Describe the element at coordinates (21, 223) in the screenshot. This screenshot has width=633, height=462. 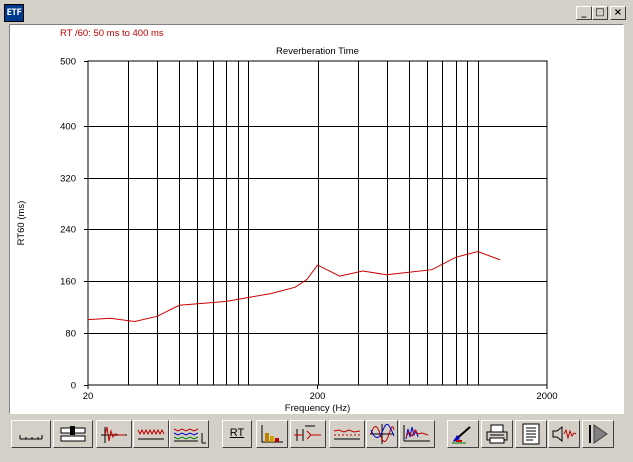
I see `y-axis-label: RT60 (ms)` at that location.